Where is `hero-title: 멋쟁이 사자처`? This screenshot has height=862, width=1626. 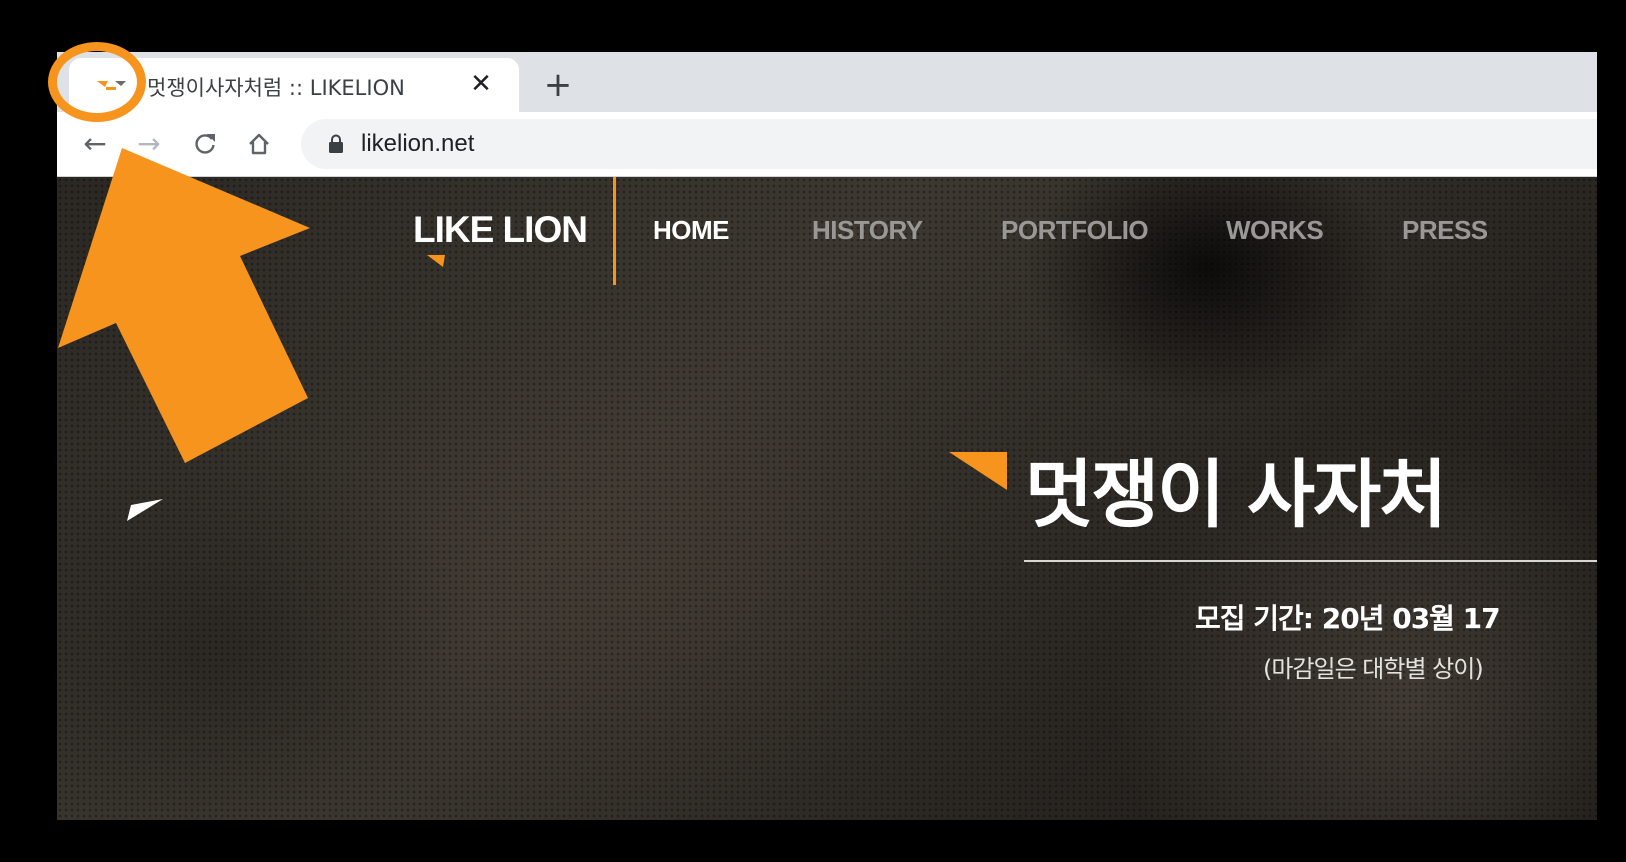
hero-title: 멋쟁이 사자처 is located at coordinates (1236, 495).